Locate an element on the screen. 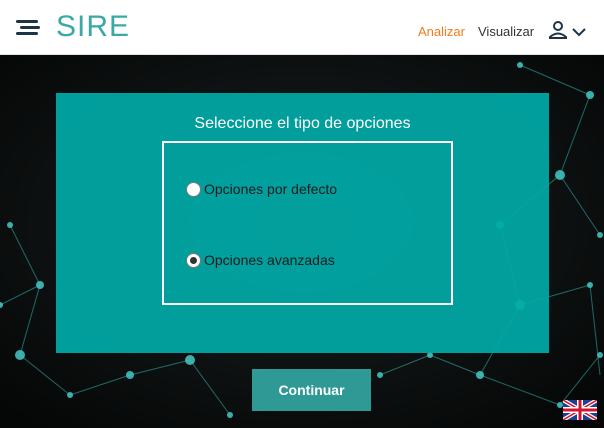  panel-title: Seleccione el tipo de opciones is located at coordinates (302, 123).